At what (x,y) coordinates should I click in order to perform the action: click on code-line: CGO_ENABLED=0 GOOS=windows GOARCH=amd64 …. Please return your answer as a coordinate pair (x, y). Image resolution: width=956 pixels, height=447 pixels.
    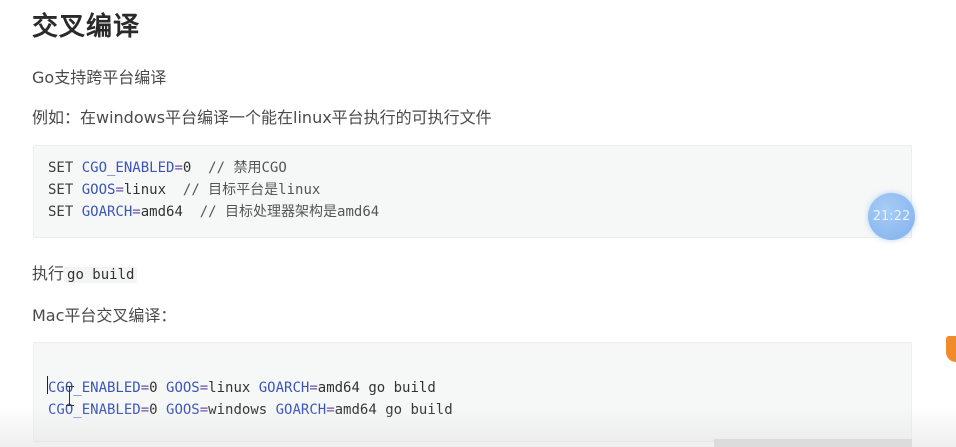
    Looking at the image, I should click on (472, 410).